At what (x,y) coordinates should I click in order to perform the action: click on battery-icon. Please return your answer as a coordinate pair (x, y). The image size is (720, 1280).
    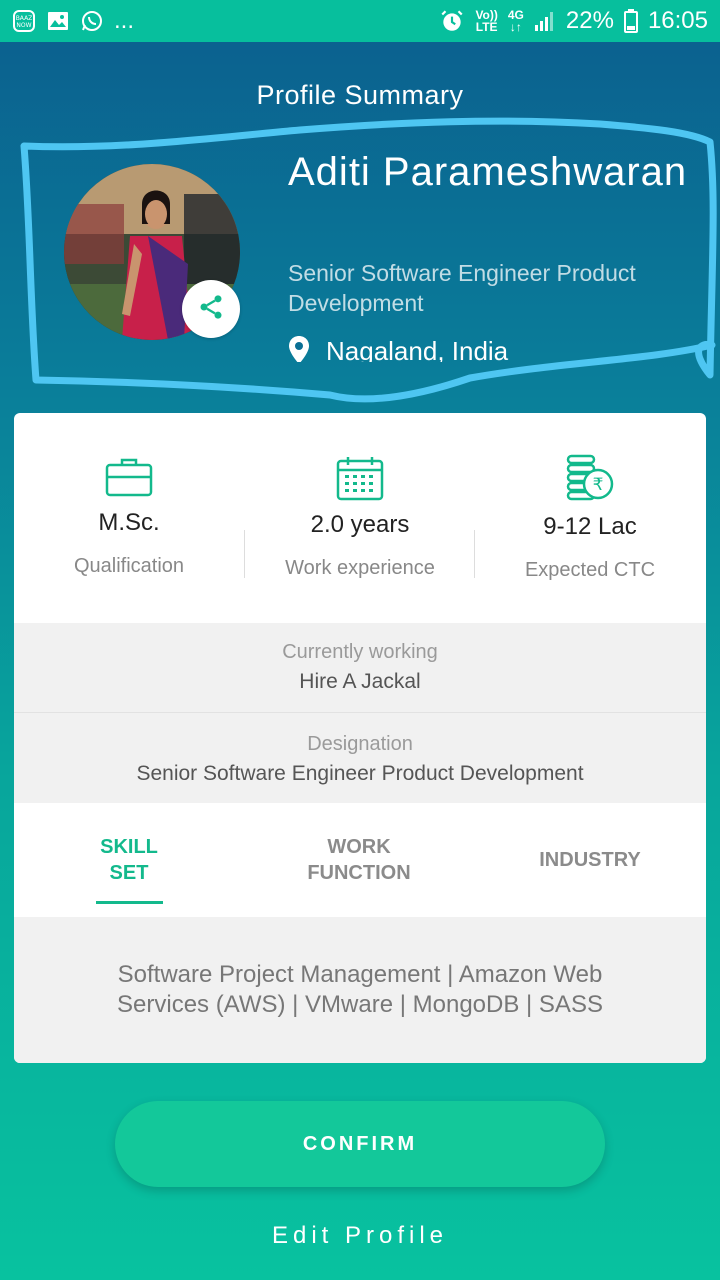
    Looking at the image, I should click on (630, 21).